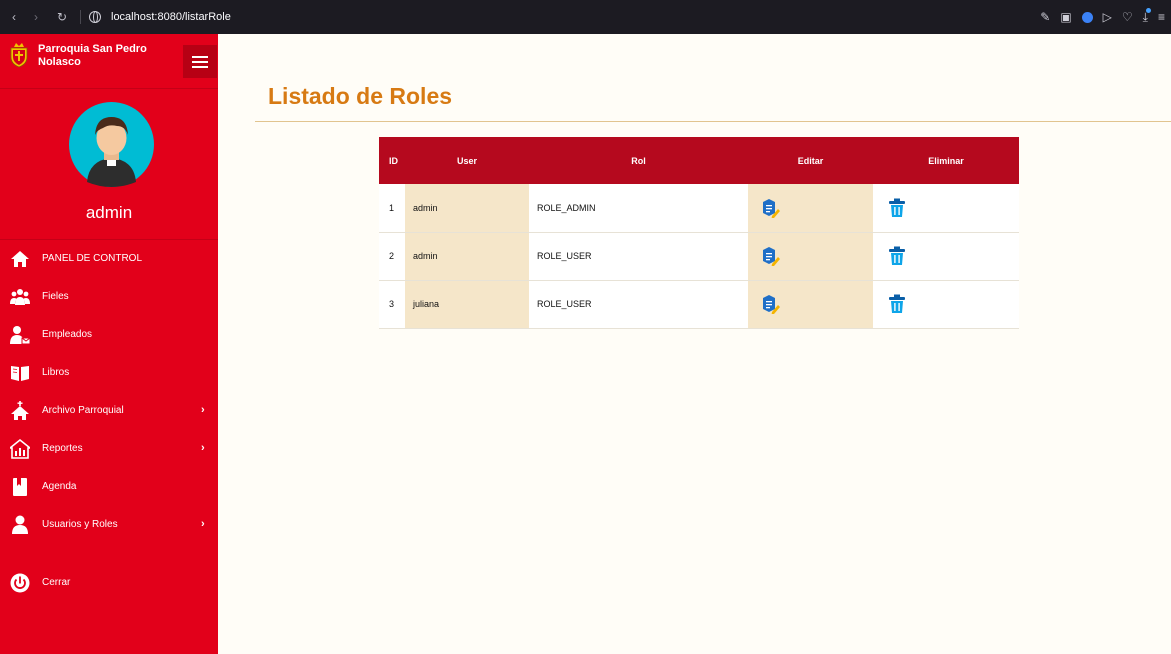  What do you see at coordinates (80, 17) in the screenshot?
I see `toolbar-divider` at bounding box center [80, 17].